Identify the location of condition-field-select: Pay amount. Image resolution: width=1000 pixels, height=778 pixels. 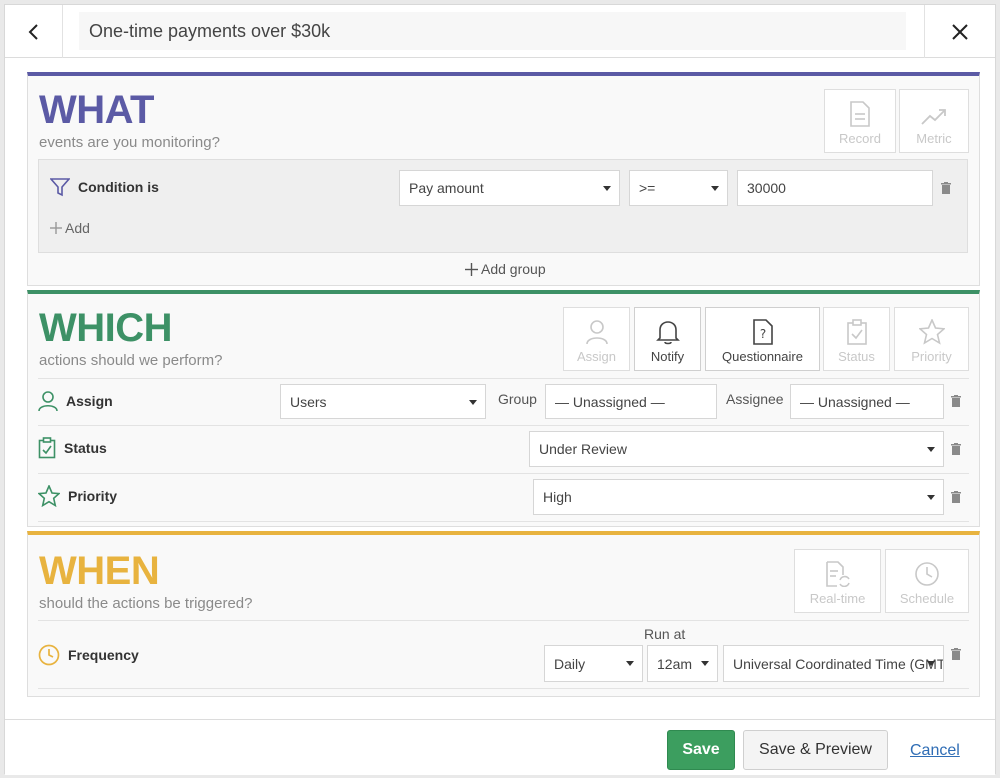
(509, 188).